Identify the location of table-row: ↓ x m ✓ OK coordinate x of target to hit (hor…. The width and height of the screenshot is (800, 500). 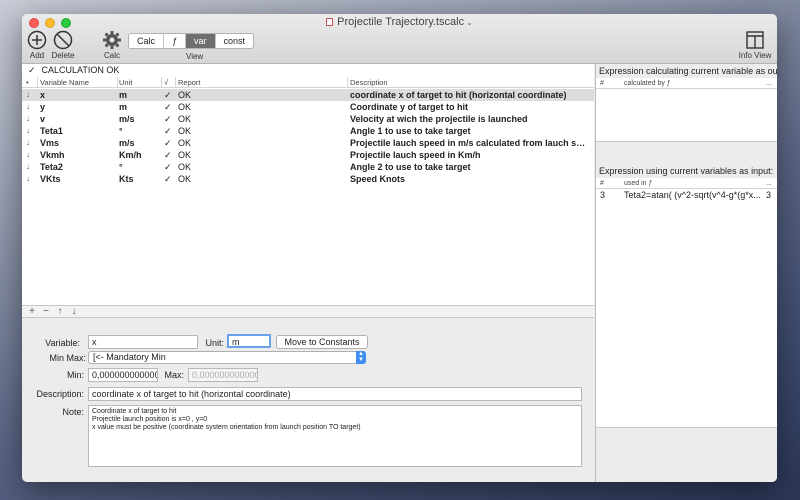
(308, 95).